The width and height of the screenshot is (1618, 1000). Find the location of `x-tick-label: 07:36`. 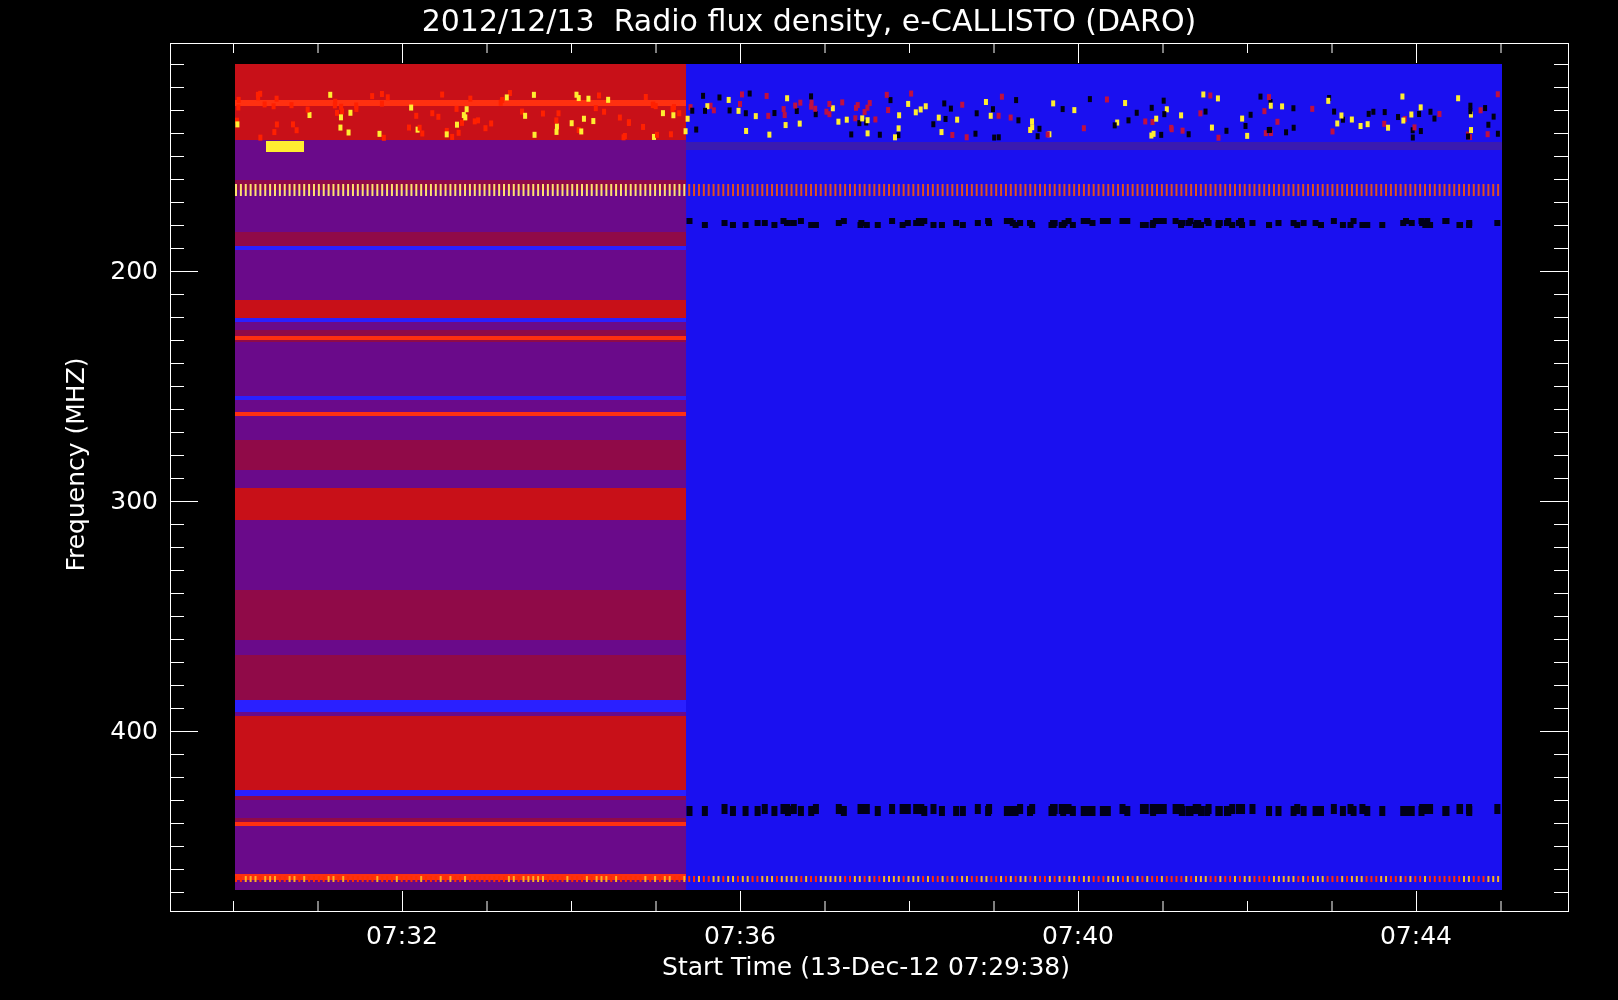

x-tick-label: 07:36 is located at coordinates (739, 935).